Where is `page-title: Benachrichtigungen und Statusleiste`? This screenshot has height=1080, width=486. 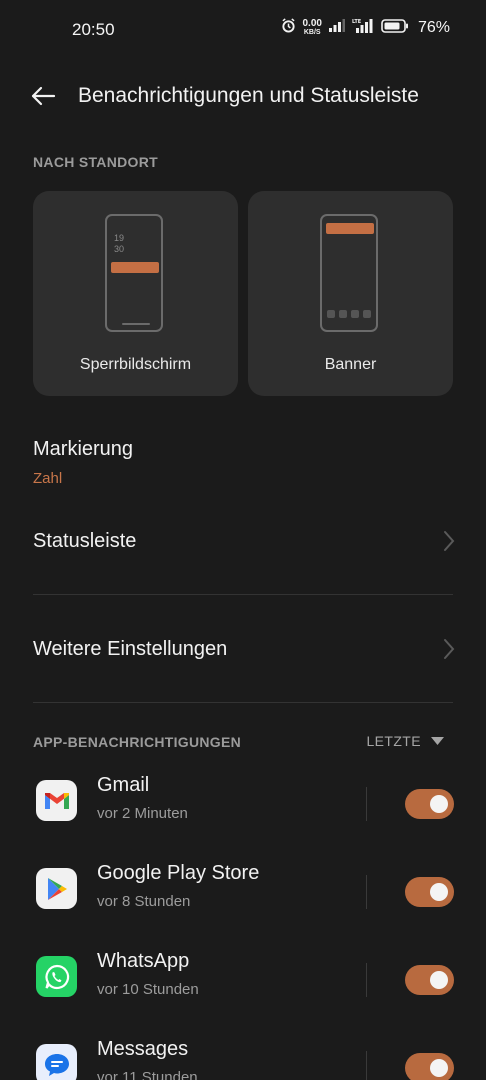
page-title: Benachrichtigungen und Statusleiste is located at coordinates (248, 95).